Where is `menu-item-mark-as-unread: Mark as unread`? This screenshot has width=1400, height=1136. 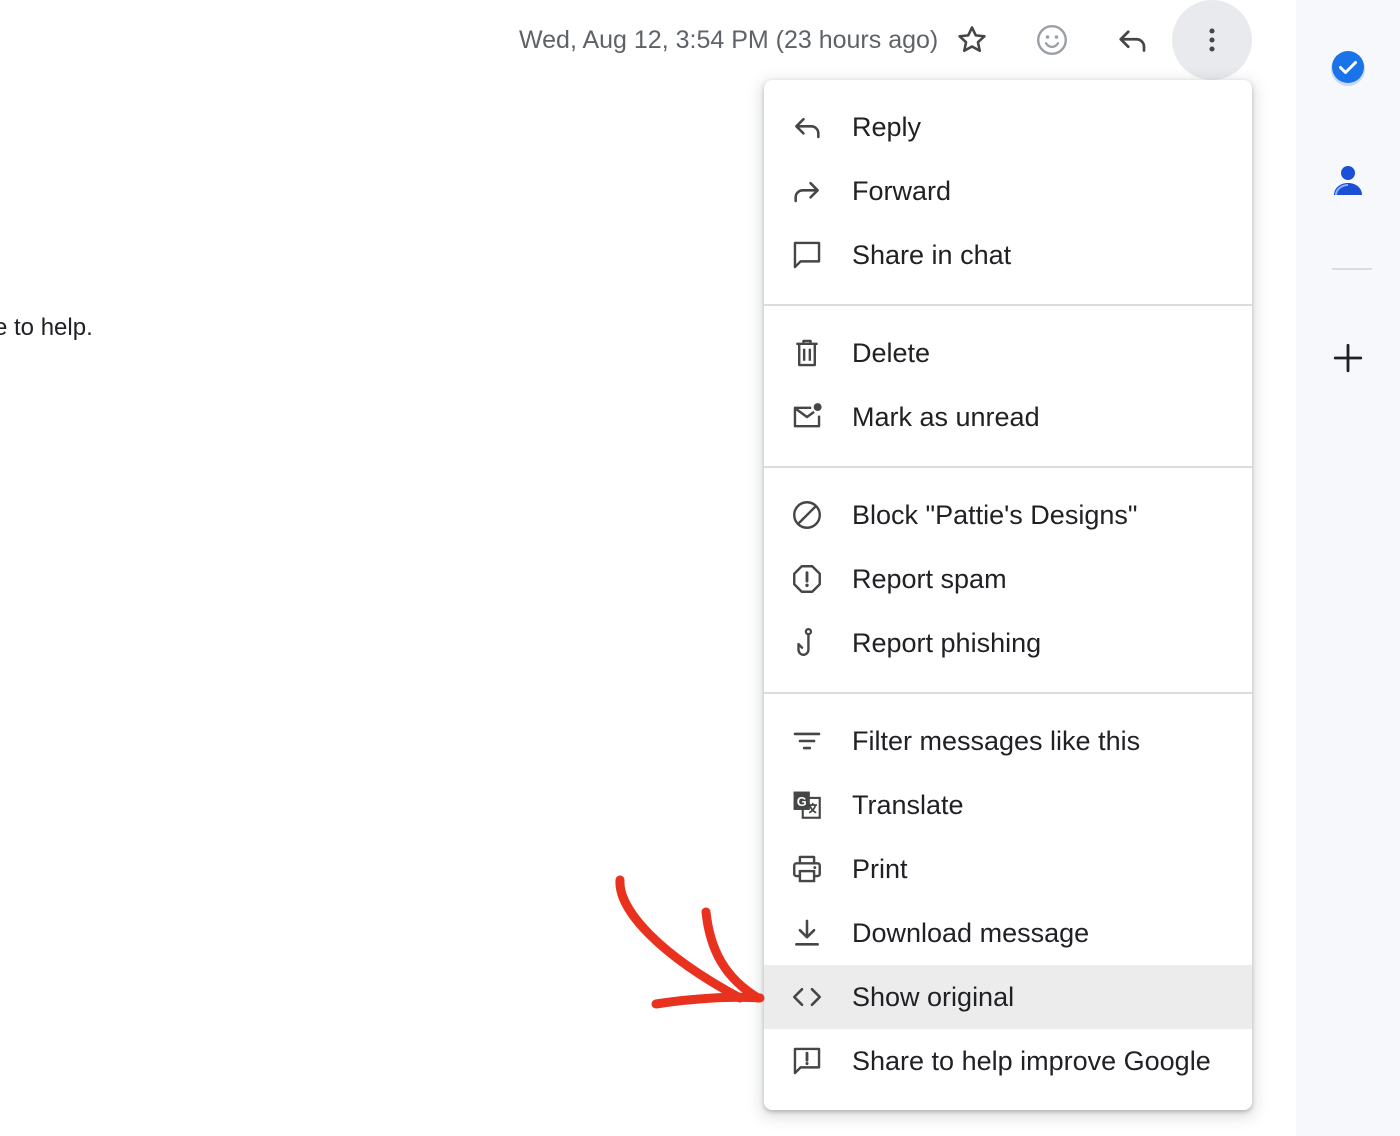
menu-item-mark-as-unread: Mark as unread is located at coordinates (1008, 417).